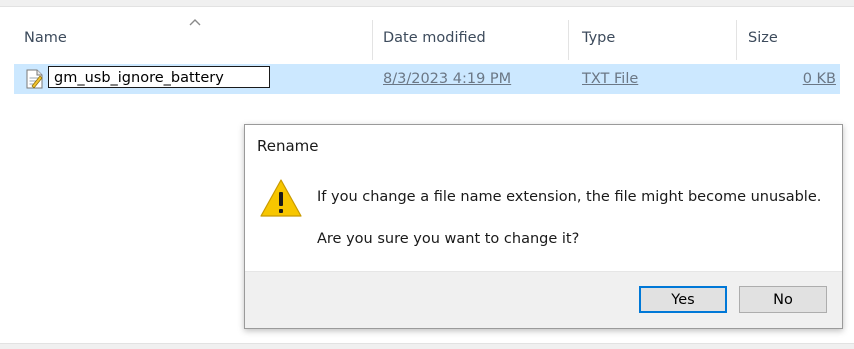 Image resolution: width=854 pixels, height=349 pixels. What do you see at coordinates (159, 77) in the screenshot?
I see `file-name-rename-input: gm_usb_ignore_battery` at bounding box center [159, 77].